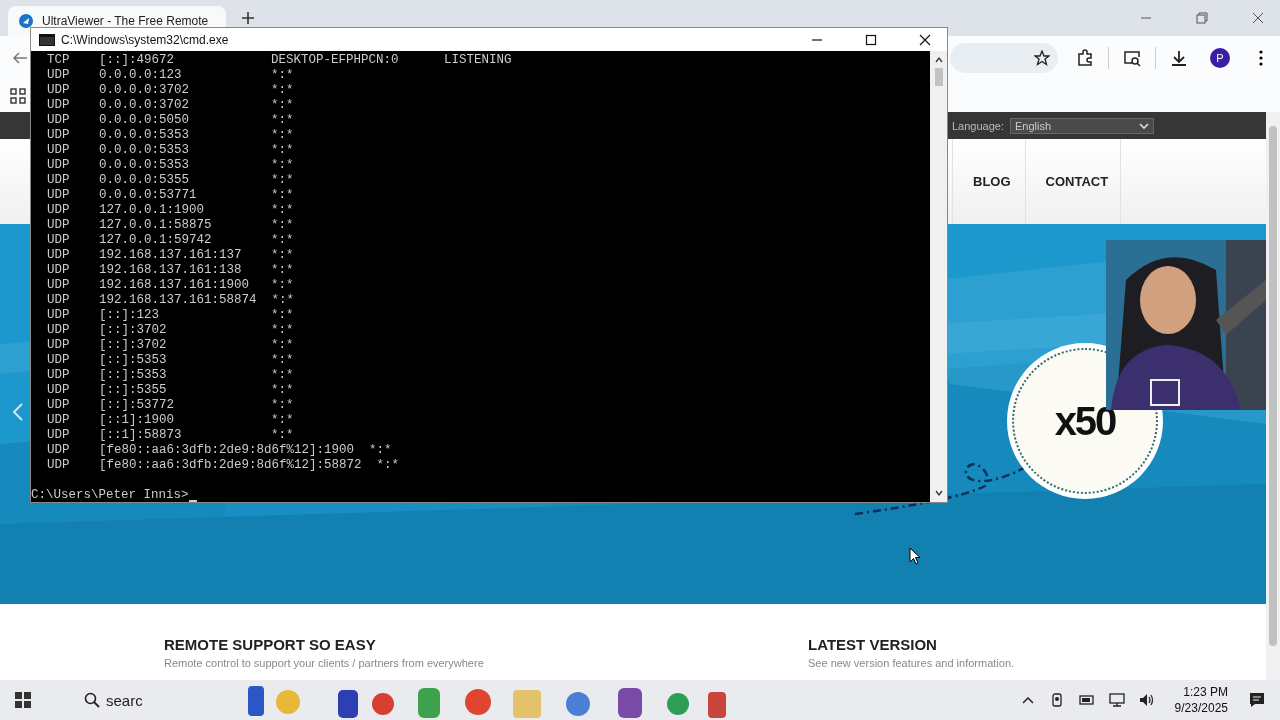 The height and width of the screenshot is (720, 1280). What do you see at coordinates (324, 663) in the screenshot?
I see `section-text: Remote control to support your clients / partners from everywhere` at bounding box center [324, 663].